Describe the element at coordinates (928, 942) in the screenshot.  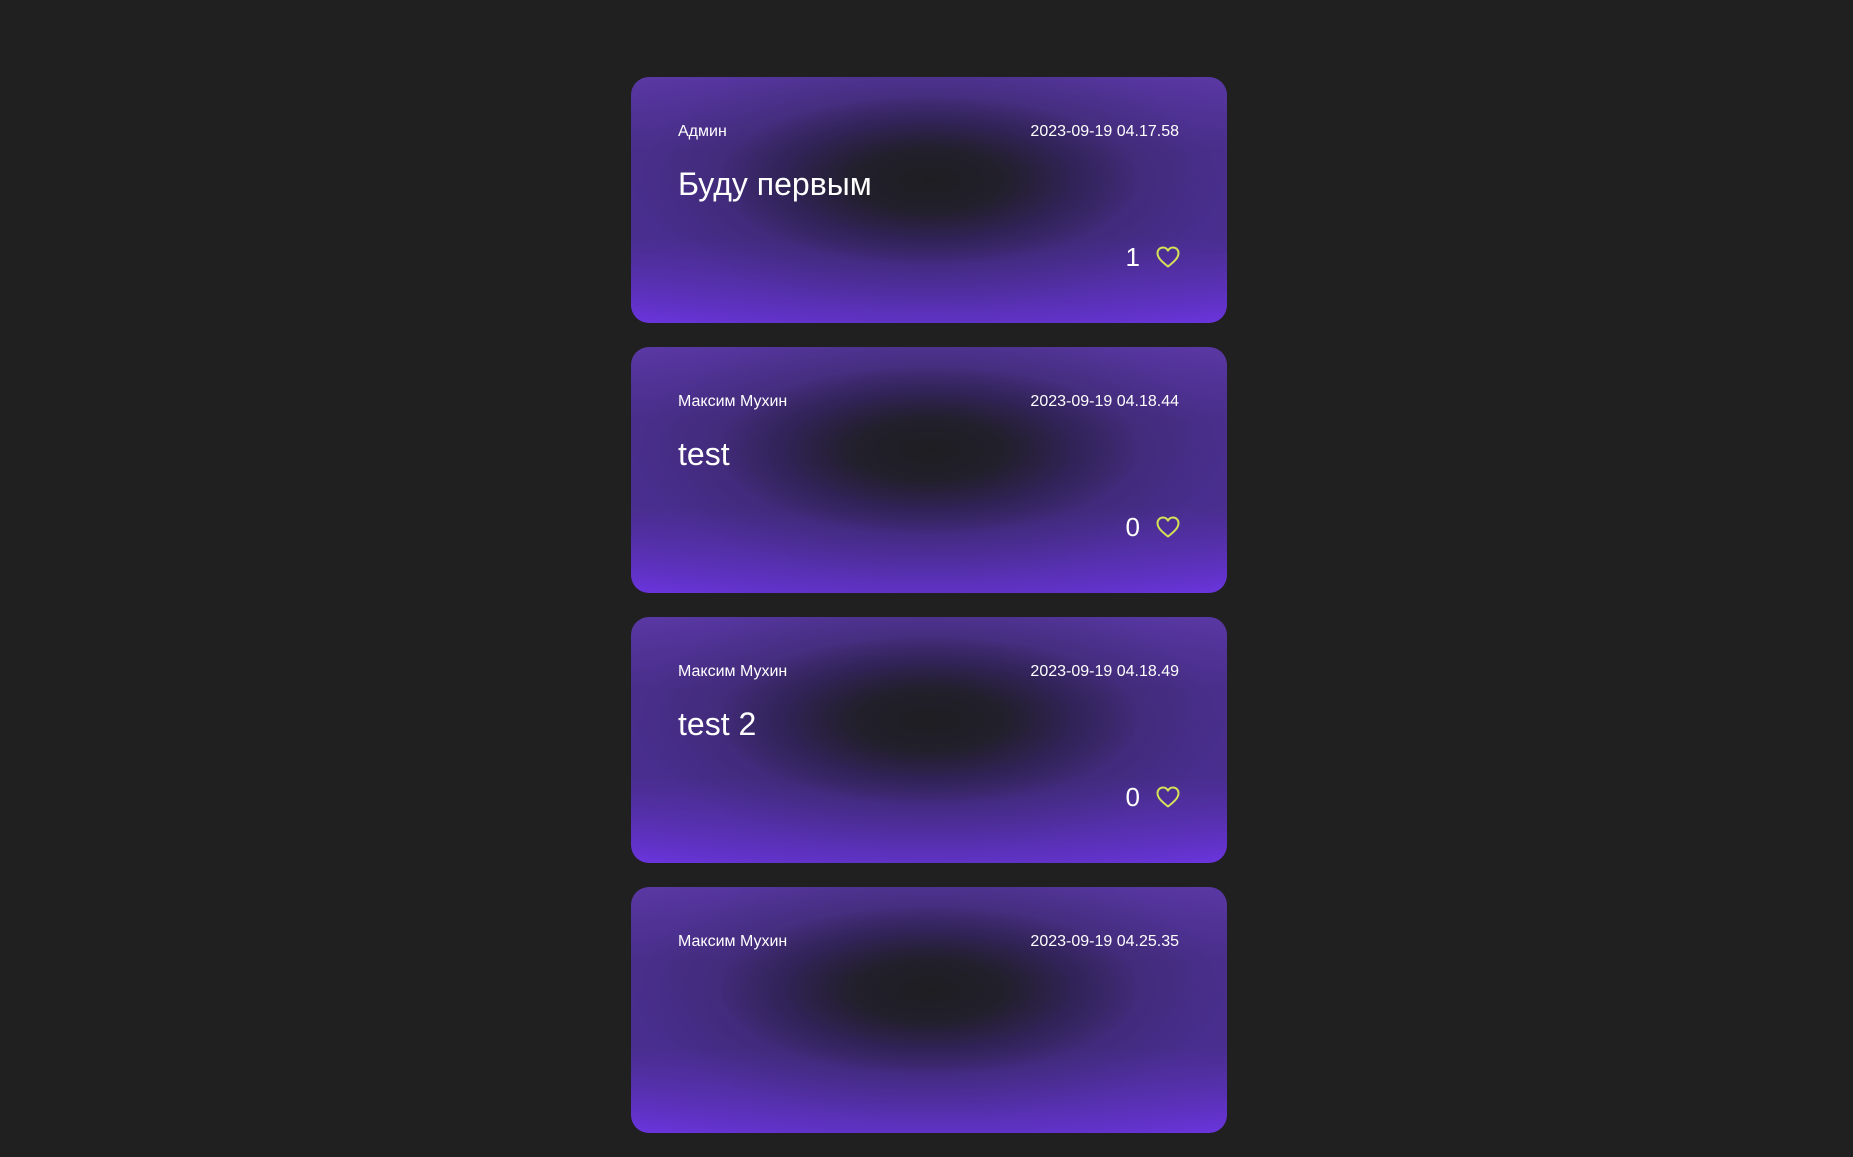
I see `post-meta: Максим Мухин 2023-09-19 04.25.35` at that location.